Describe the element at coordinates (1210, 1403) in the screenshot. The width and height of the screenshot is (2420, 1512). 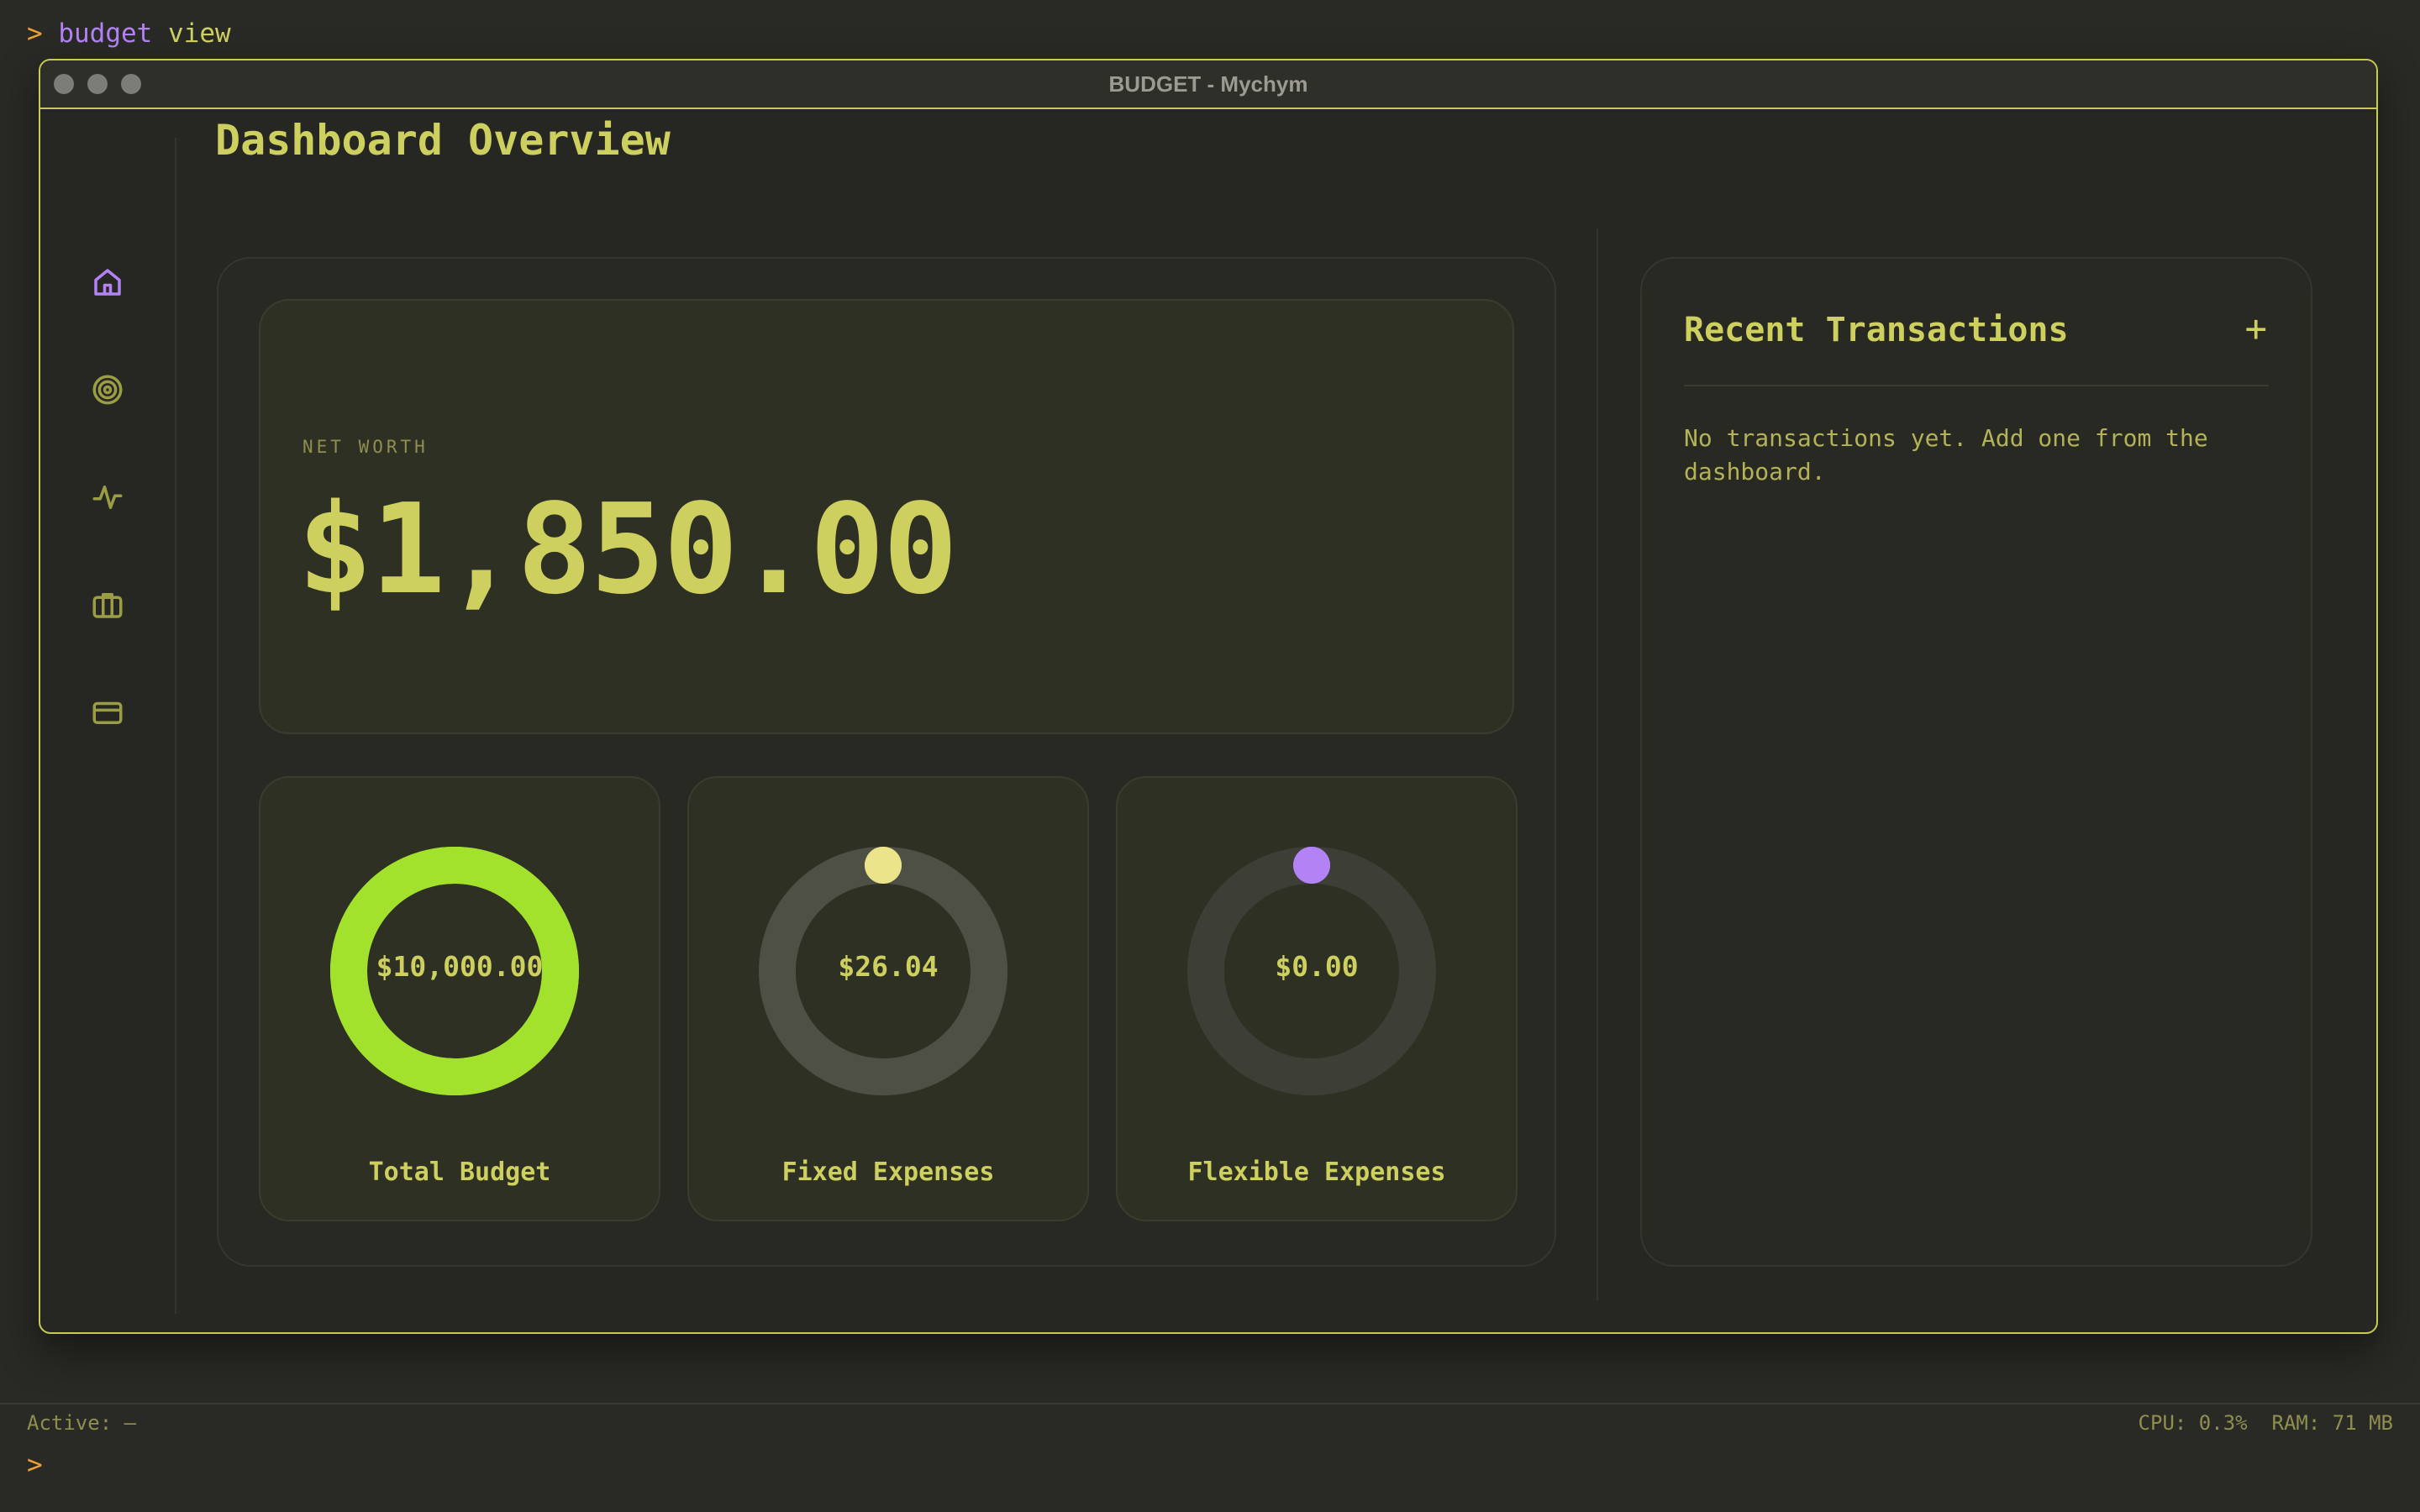
I see `status-bar-divider` at that location.